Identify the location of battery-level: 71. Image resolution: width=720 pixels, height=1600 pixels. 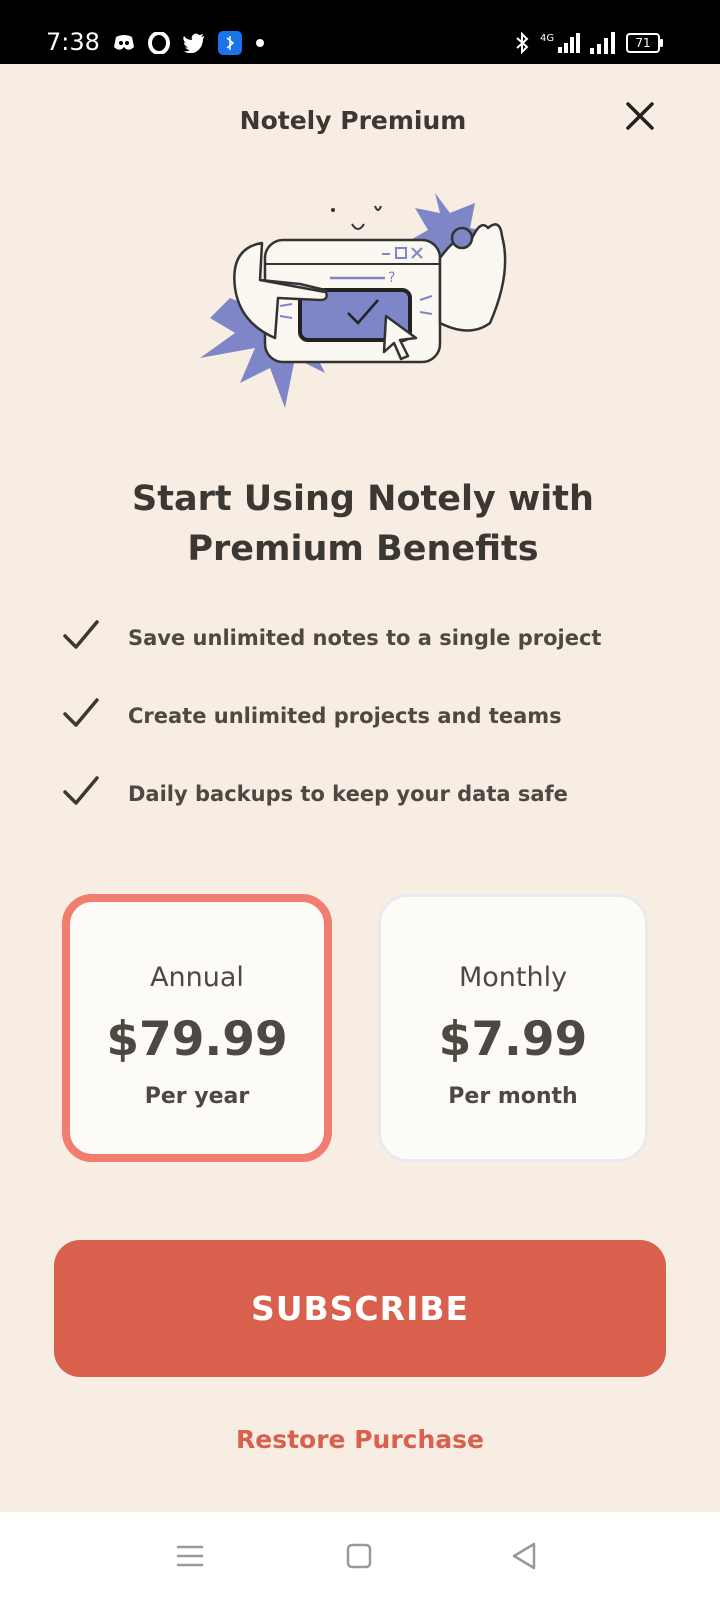
(643, 43).